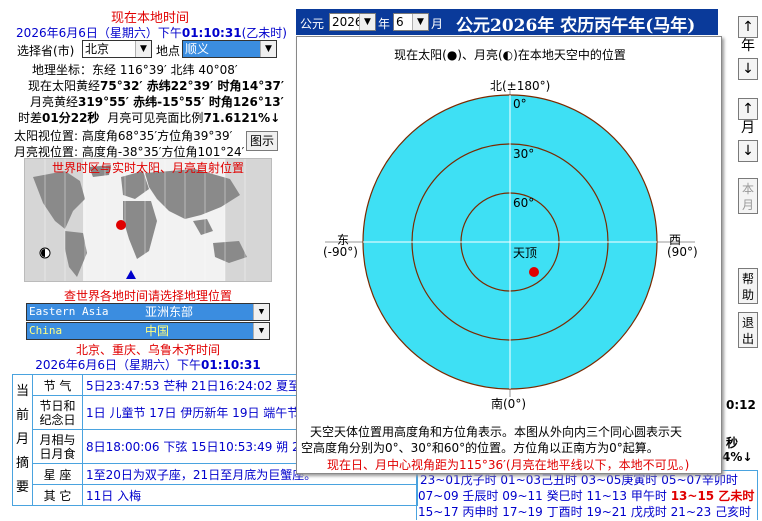  I want to click on world-timezone-map, so click(148, 220).